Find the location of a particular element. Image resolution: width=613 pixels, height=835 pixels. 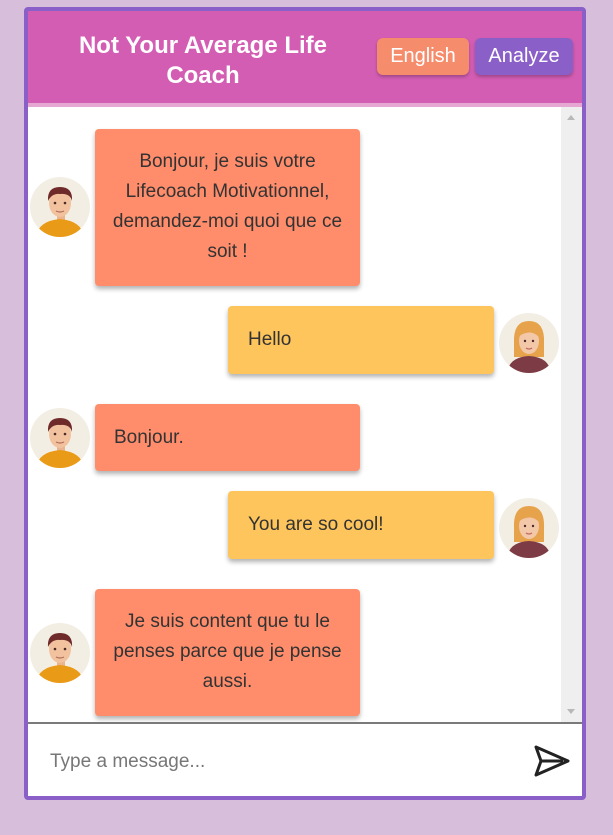

scroll-up-arrow-icon is located at coordinates (571, 117).